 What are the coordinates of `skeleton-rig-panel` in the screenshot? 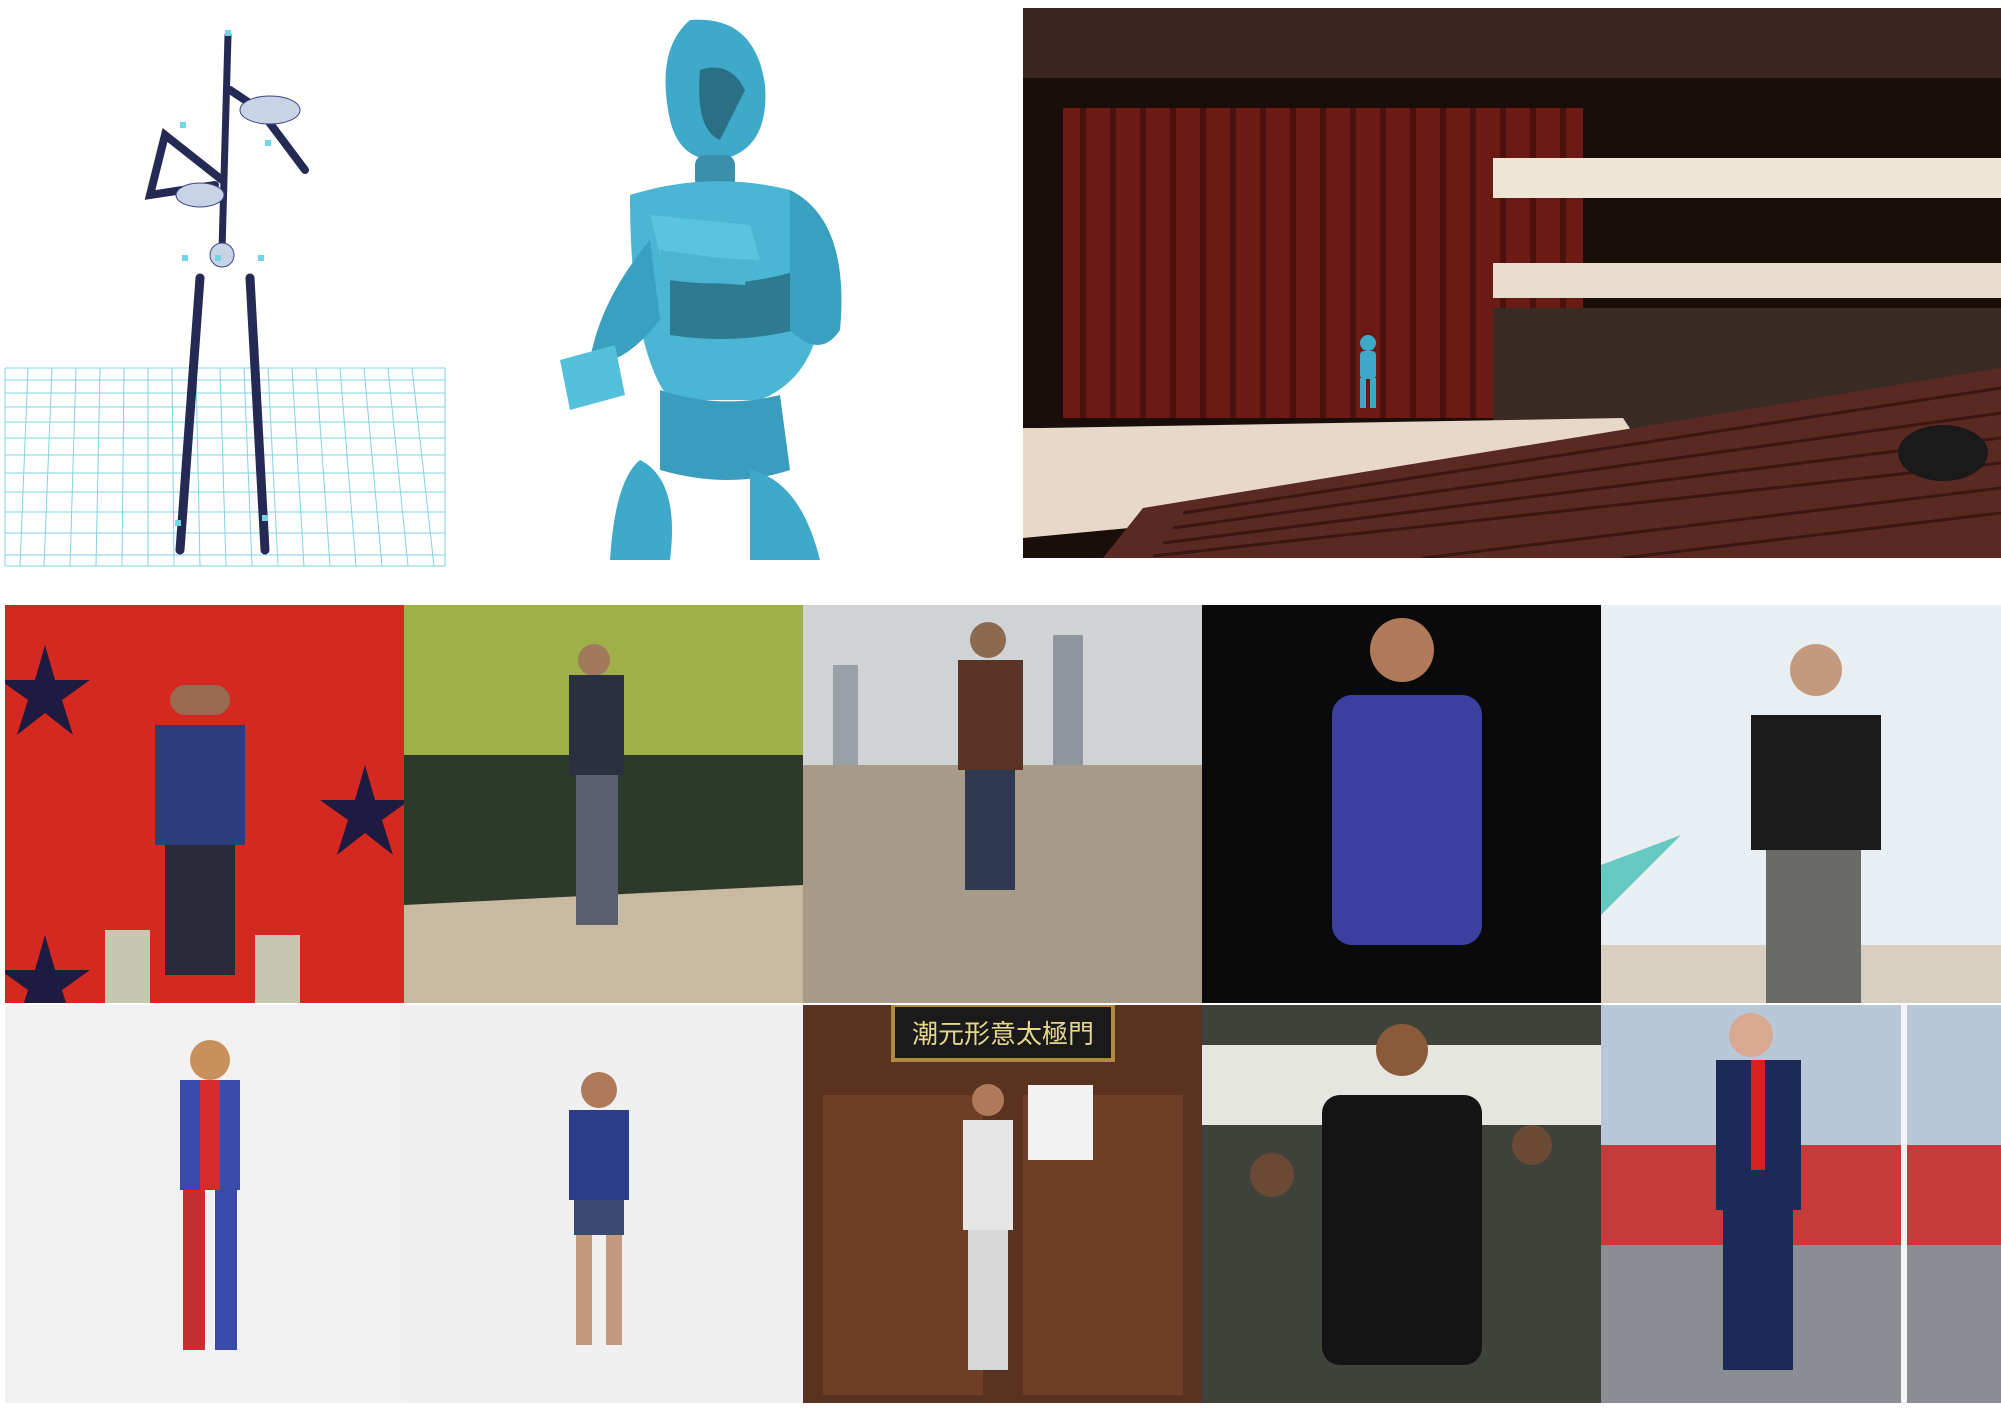 It's located at (225, 285).